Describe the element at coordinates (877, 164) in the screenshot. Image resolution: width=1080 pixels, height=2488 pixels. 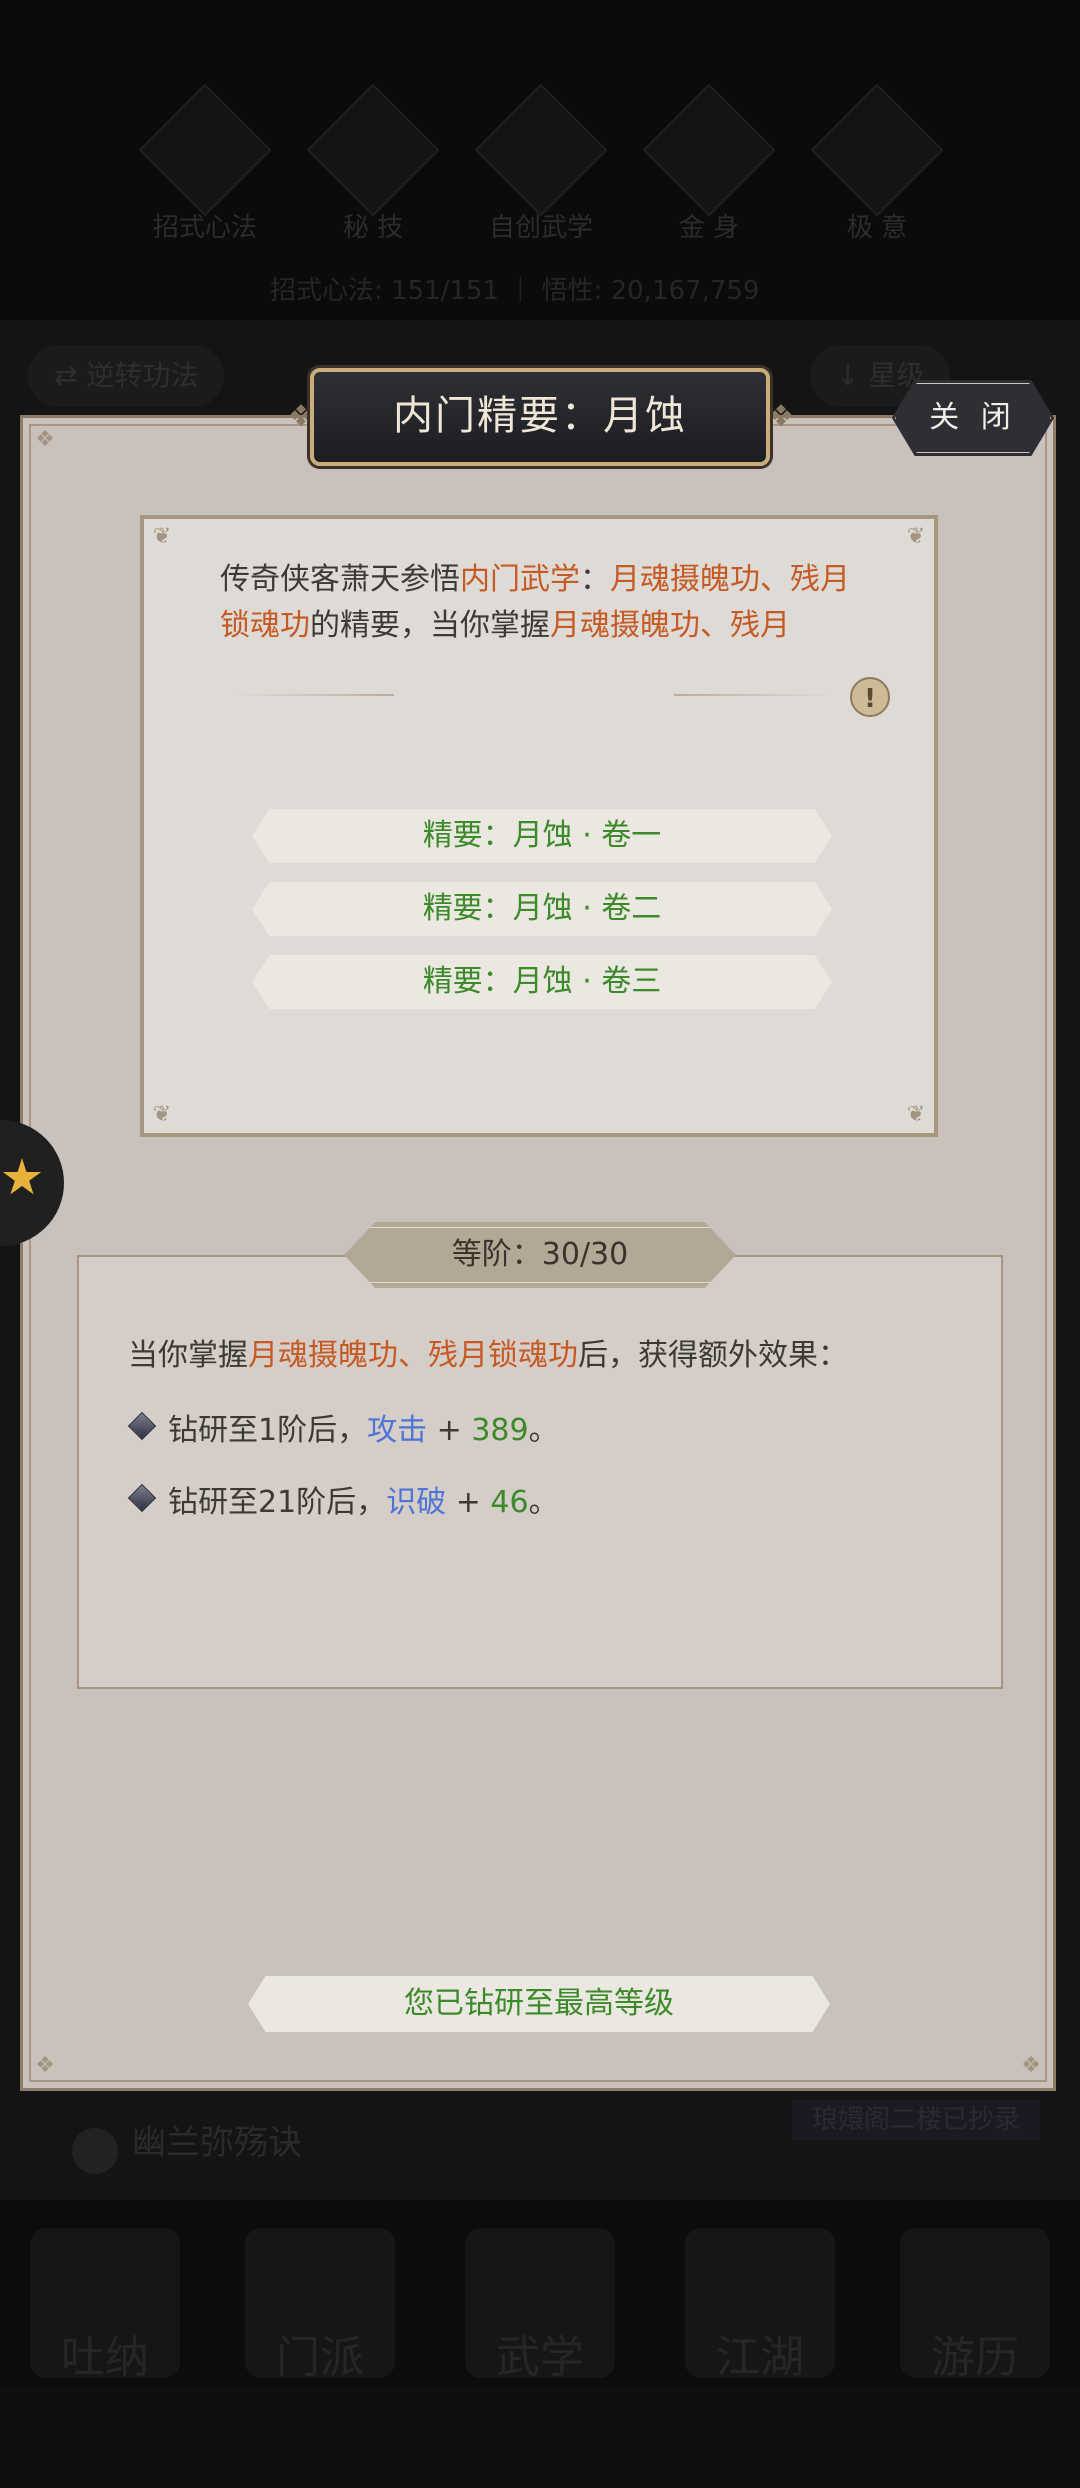
I see `bg-tab-ultimate: 极 意` at that location.